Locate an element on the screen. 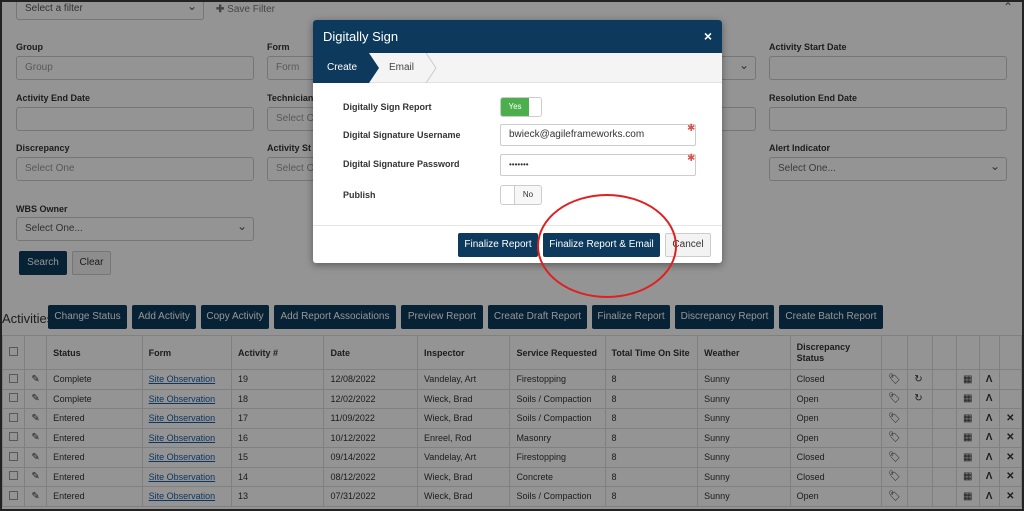 This screenshot has width=1024, height=511. finalize-report-button: Finalize Report is located at coordinates (498, 245).